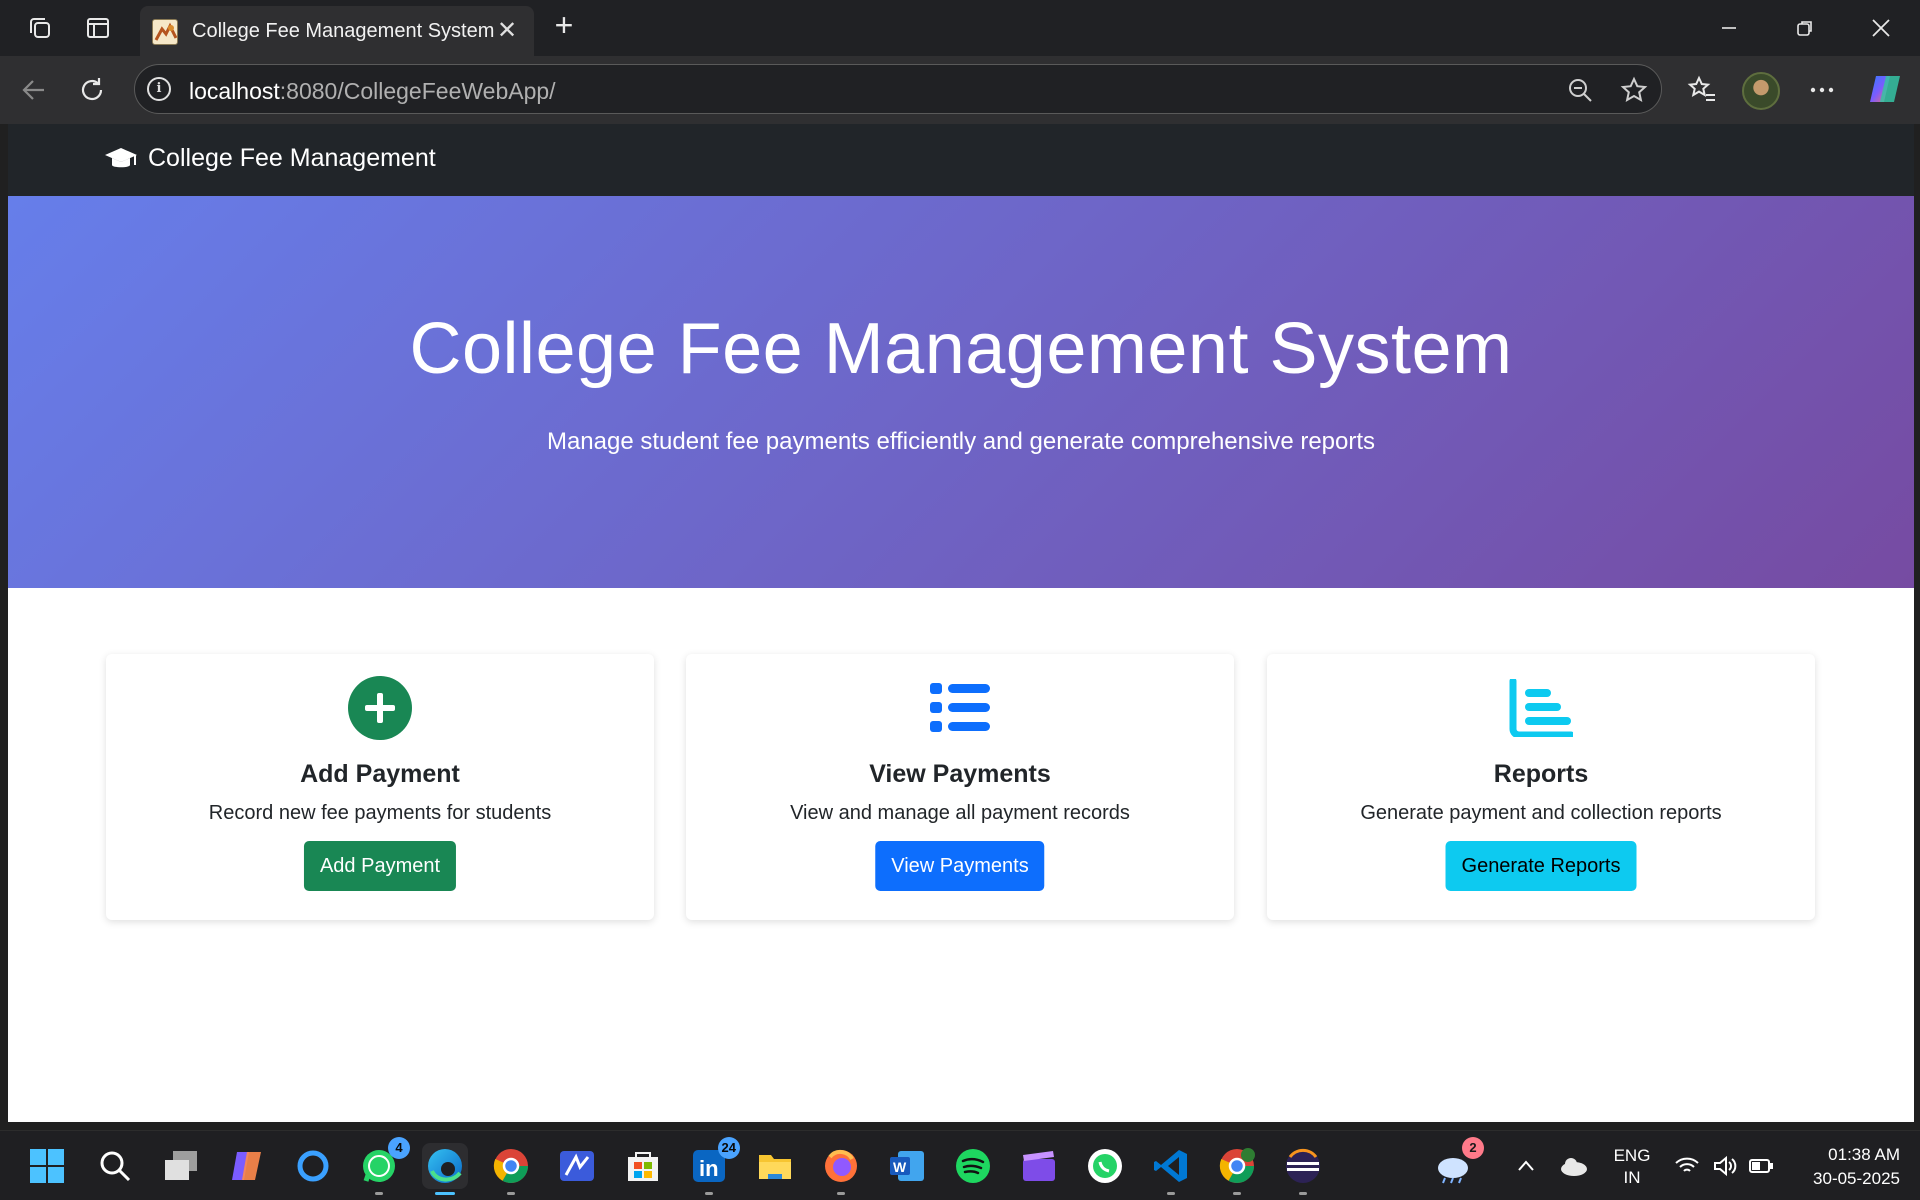 The height and width of the screenshot is (1200, 1920). Describe the element at coordinates (1574, 1166) in the screenshot. I see `onedrive-icon` at that location.